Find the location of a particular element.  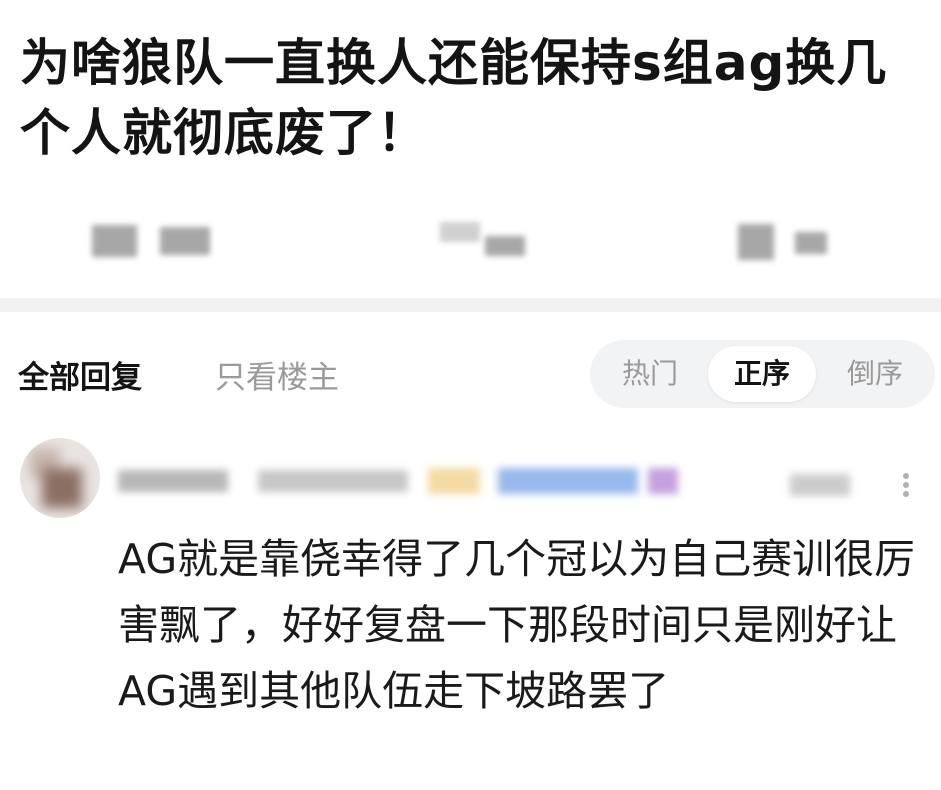

post-action-bar-blurred is located at coordinates (470, 240).